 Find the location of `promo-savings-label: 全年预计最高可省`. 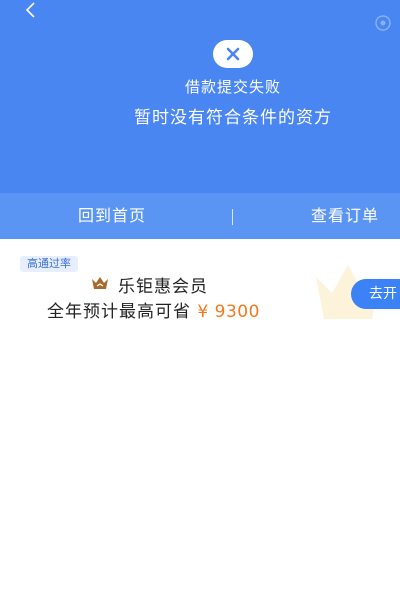

promo-savings-label: 全年预计最高可省 is located at coordinates (119, 312).